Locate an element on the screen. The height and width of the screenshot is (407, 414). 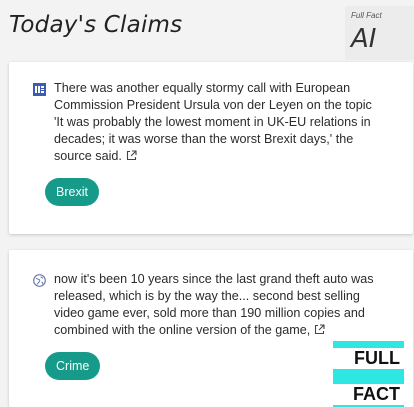
logo-line-2: FACT is located at coordinates (368, 394).